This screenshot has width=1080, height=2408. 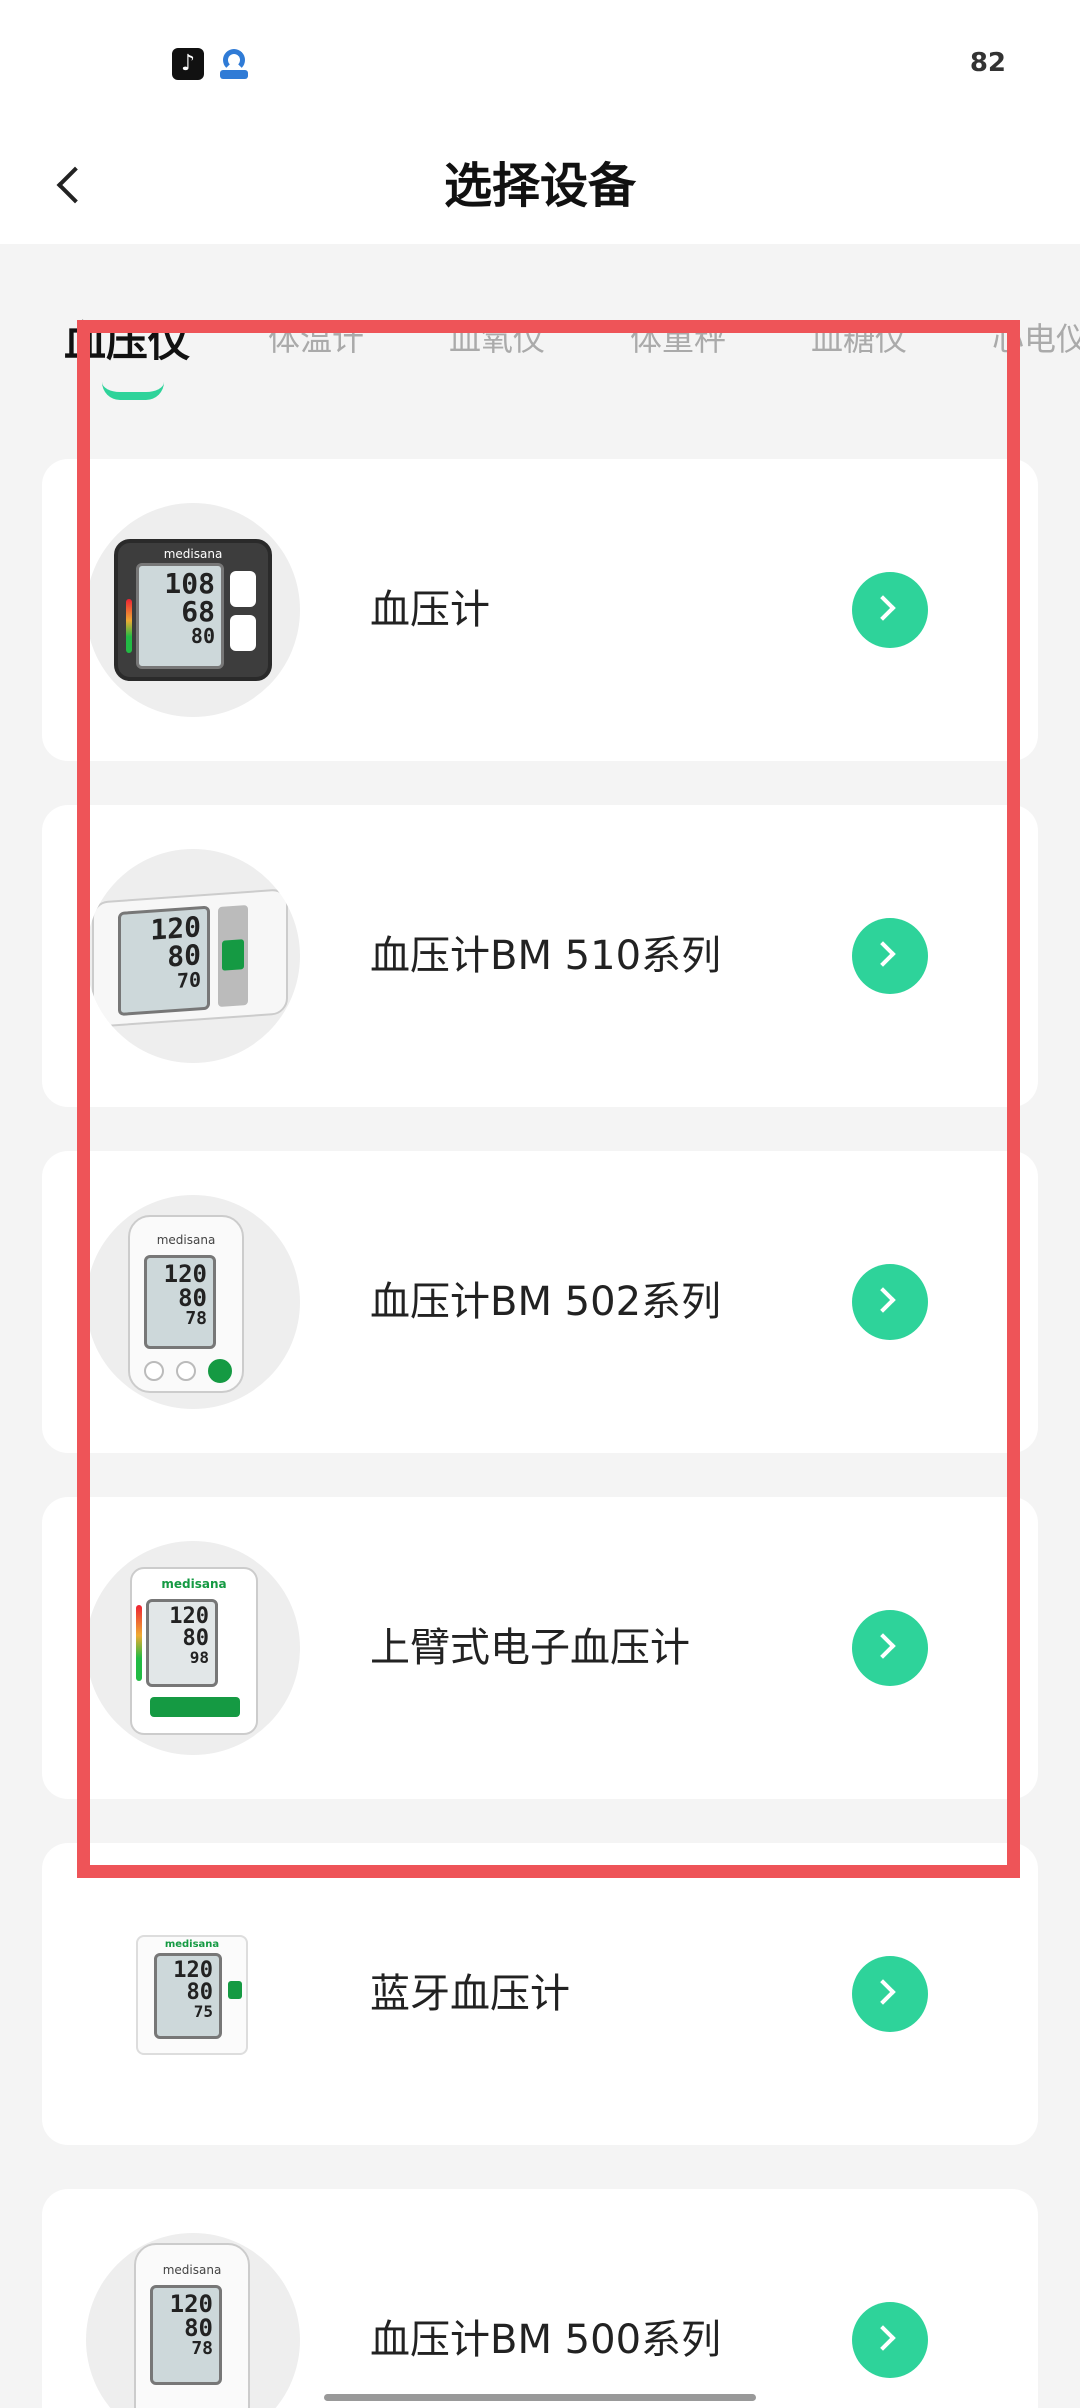 What do you see at coordinates (1036, 337) in the screenshot?
I see `tab-ecg: 心电仪` at bounding box center [1036, 337].